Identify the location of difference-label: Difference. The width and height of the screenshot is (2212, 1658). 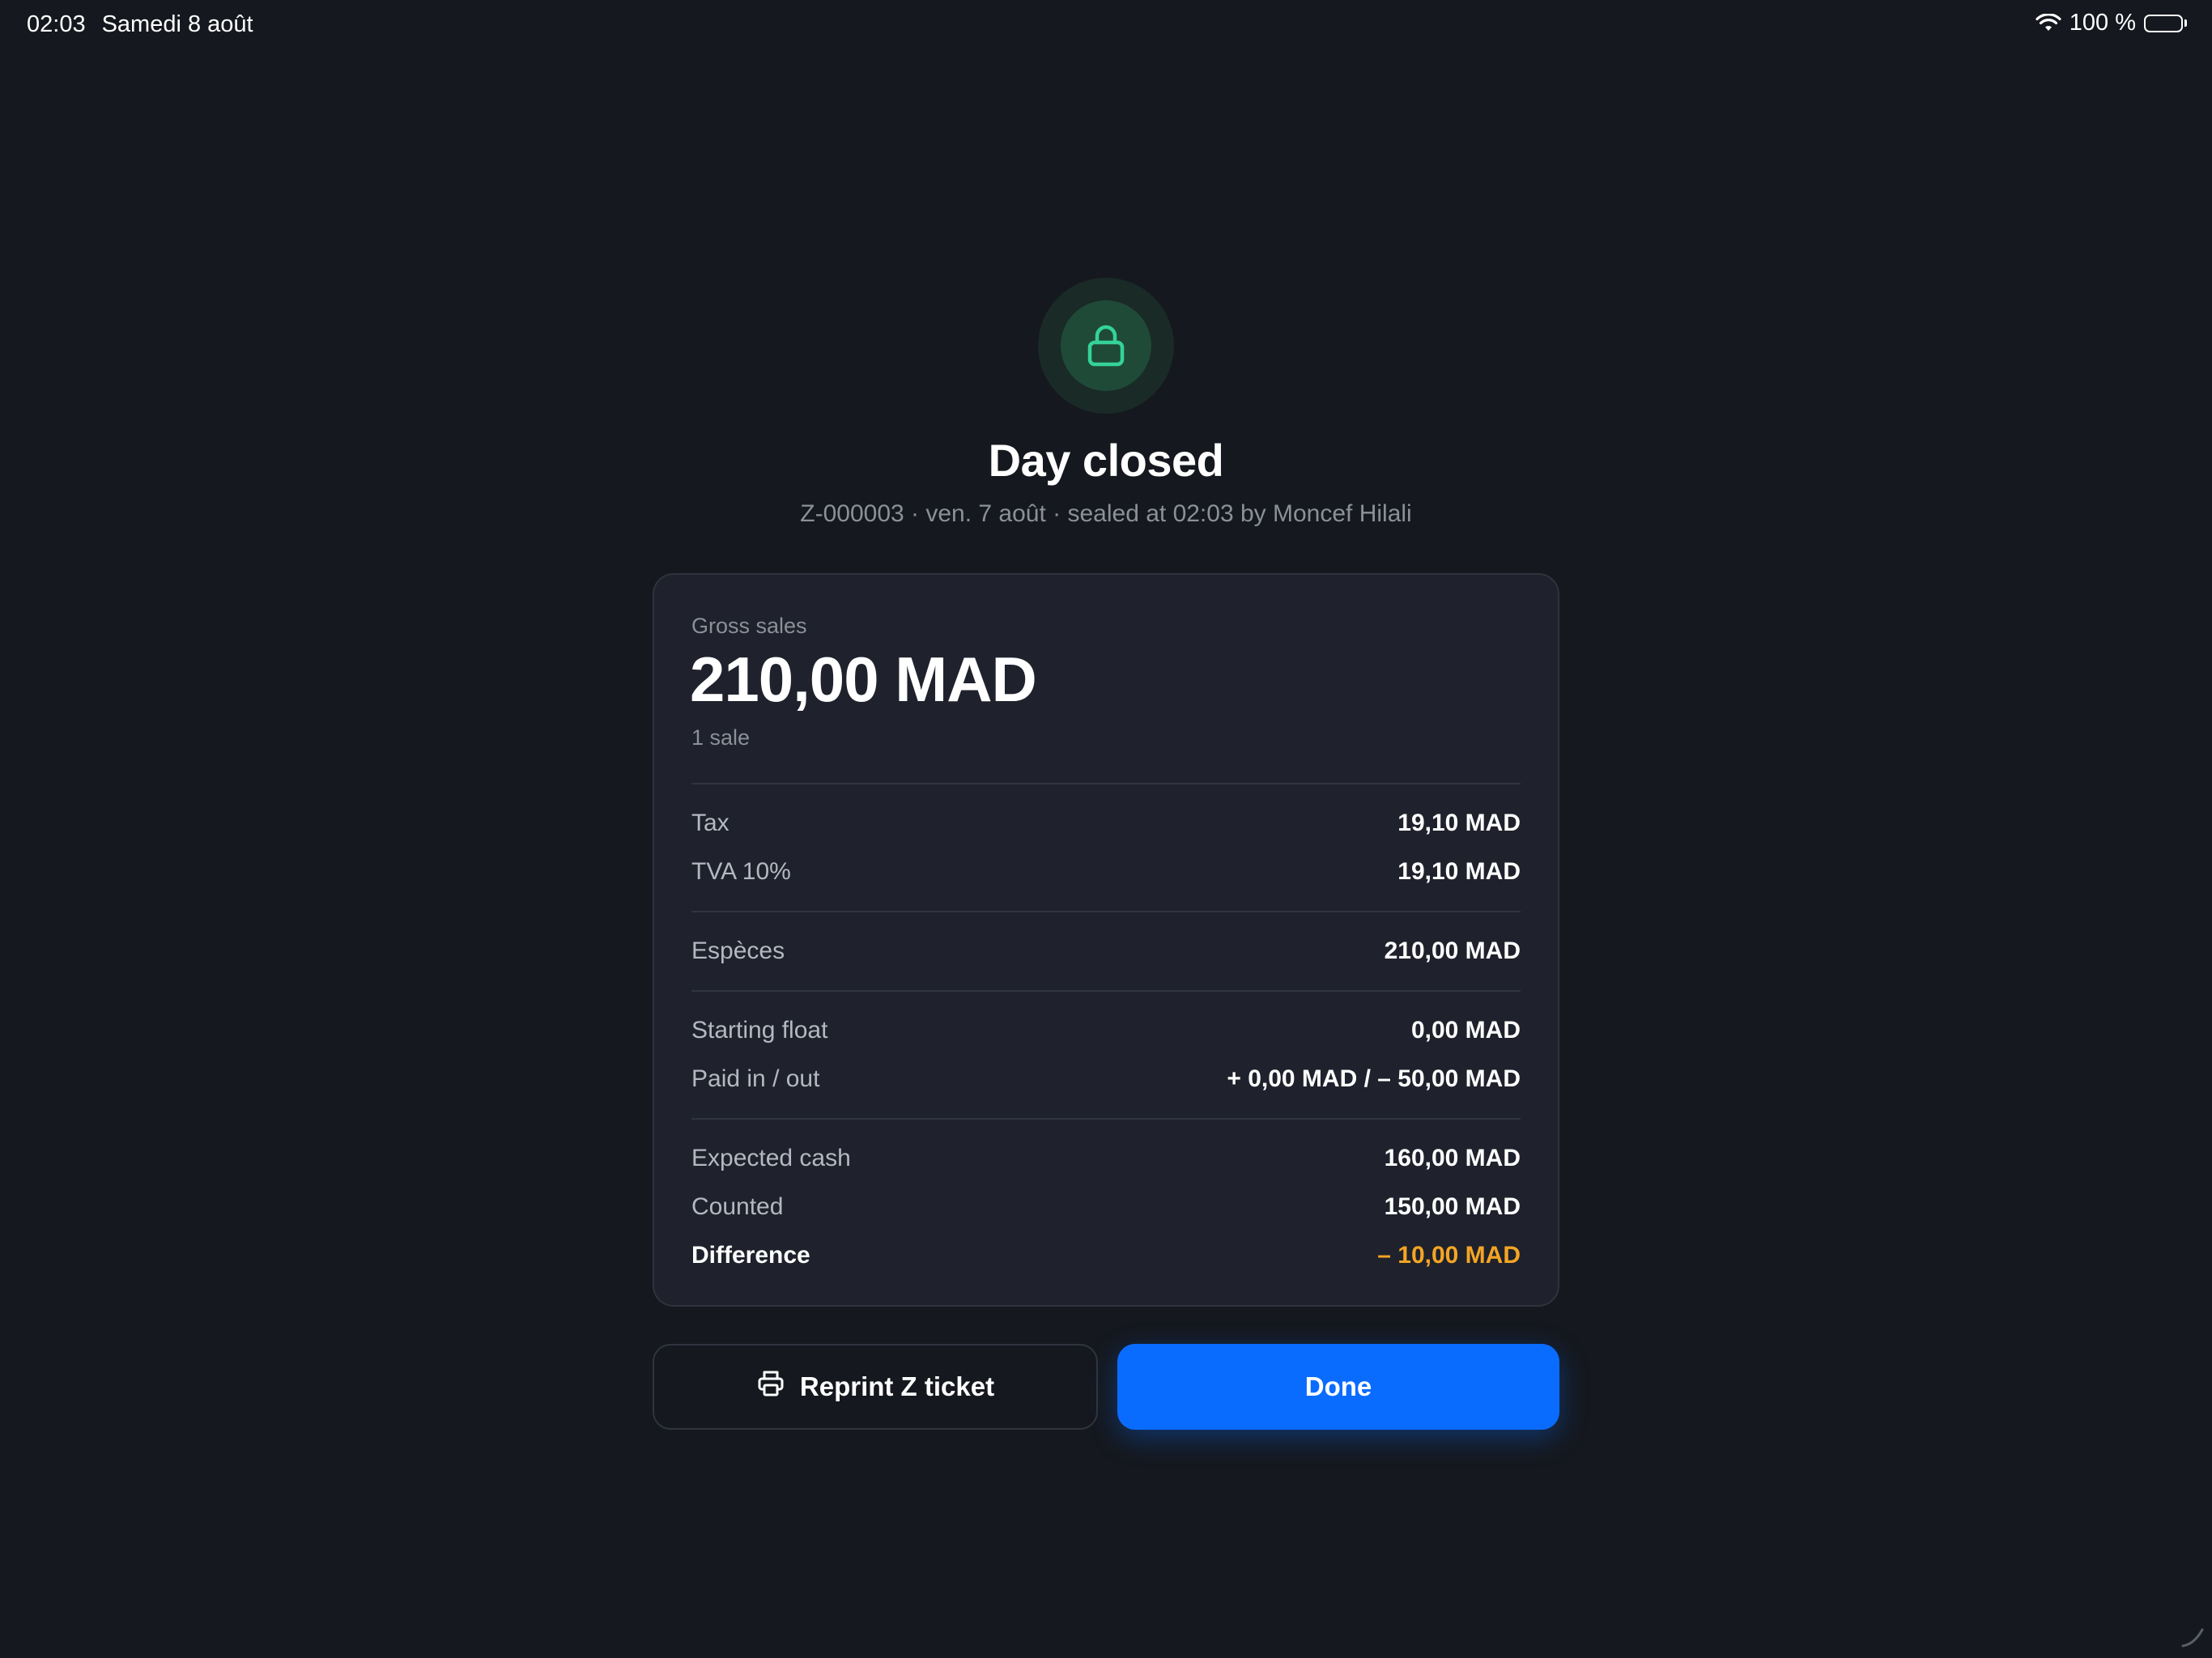
(751, 1255).